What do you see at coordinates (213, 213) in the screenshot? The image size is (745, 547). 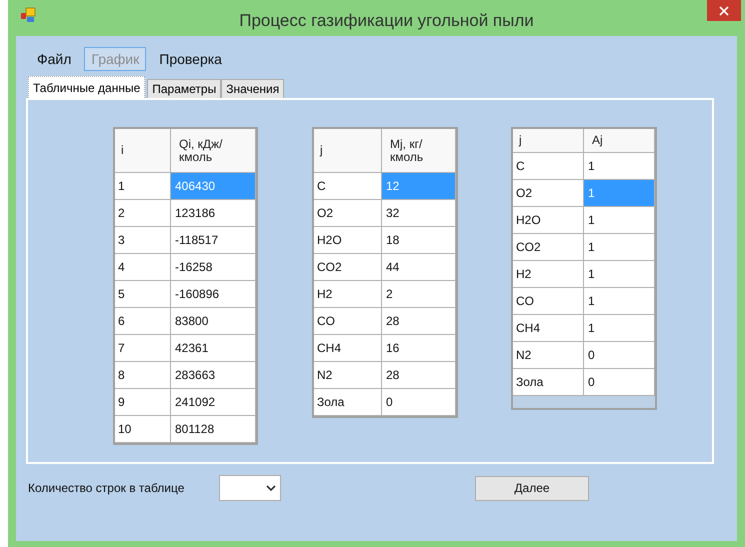 I see `table-cell: 123186` at bounding box center [213, 213].